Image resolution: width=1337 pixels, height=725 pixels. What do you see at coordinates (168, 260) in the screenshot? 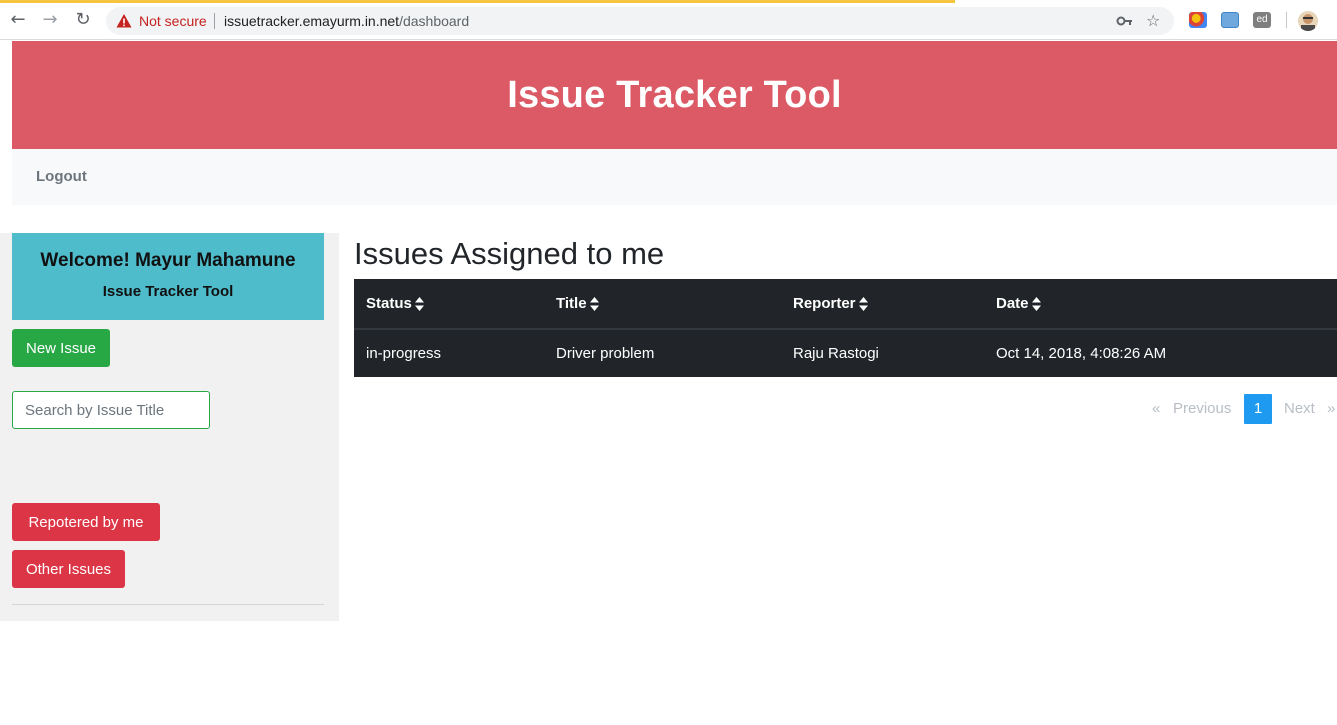
I see `welcome-text: Welcome! Mayur Mahamune` at bounding box center [168, 260].